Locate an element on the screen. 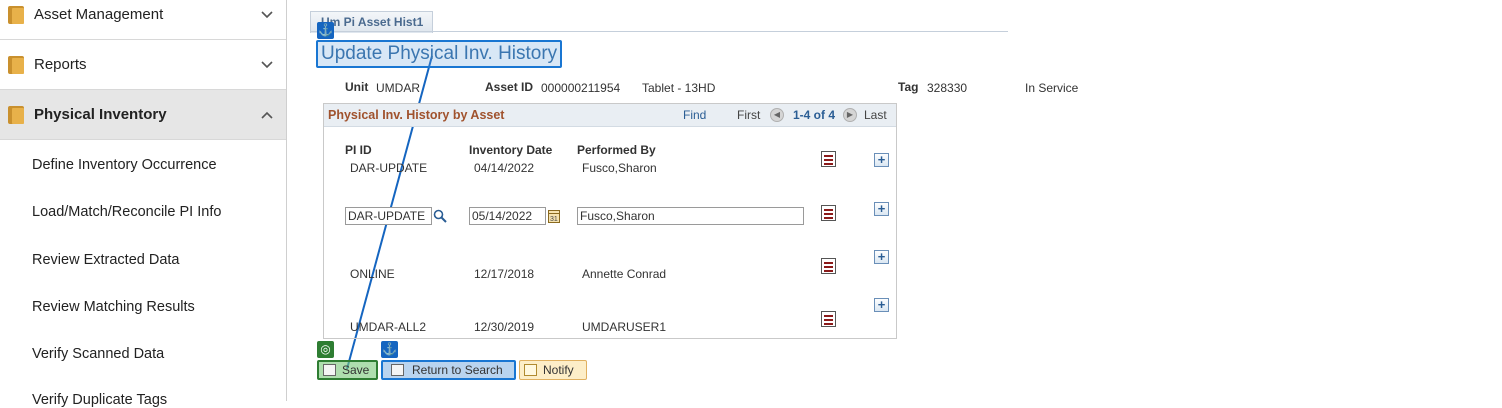  row-1-performed-by: Fusco,Sharon is located at coordinates (619, 168).